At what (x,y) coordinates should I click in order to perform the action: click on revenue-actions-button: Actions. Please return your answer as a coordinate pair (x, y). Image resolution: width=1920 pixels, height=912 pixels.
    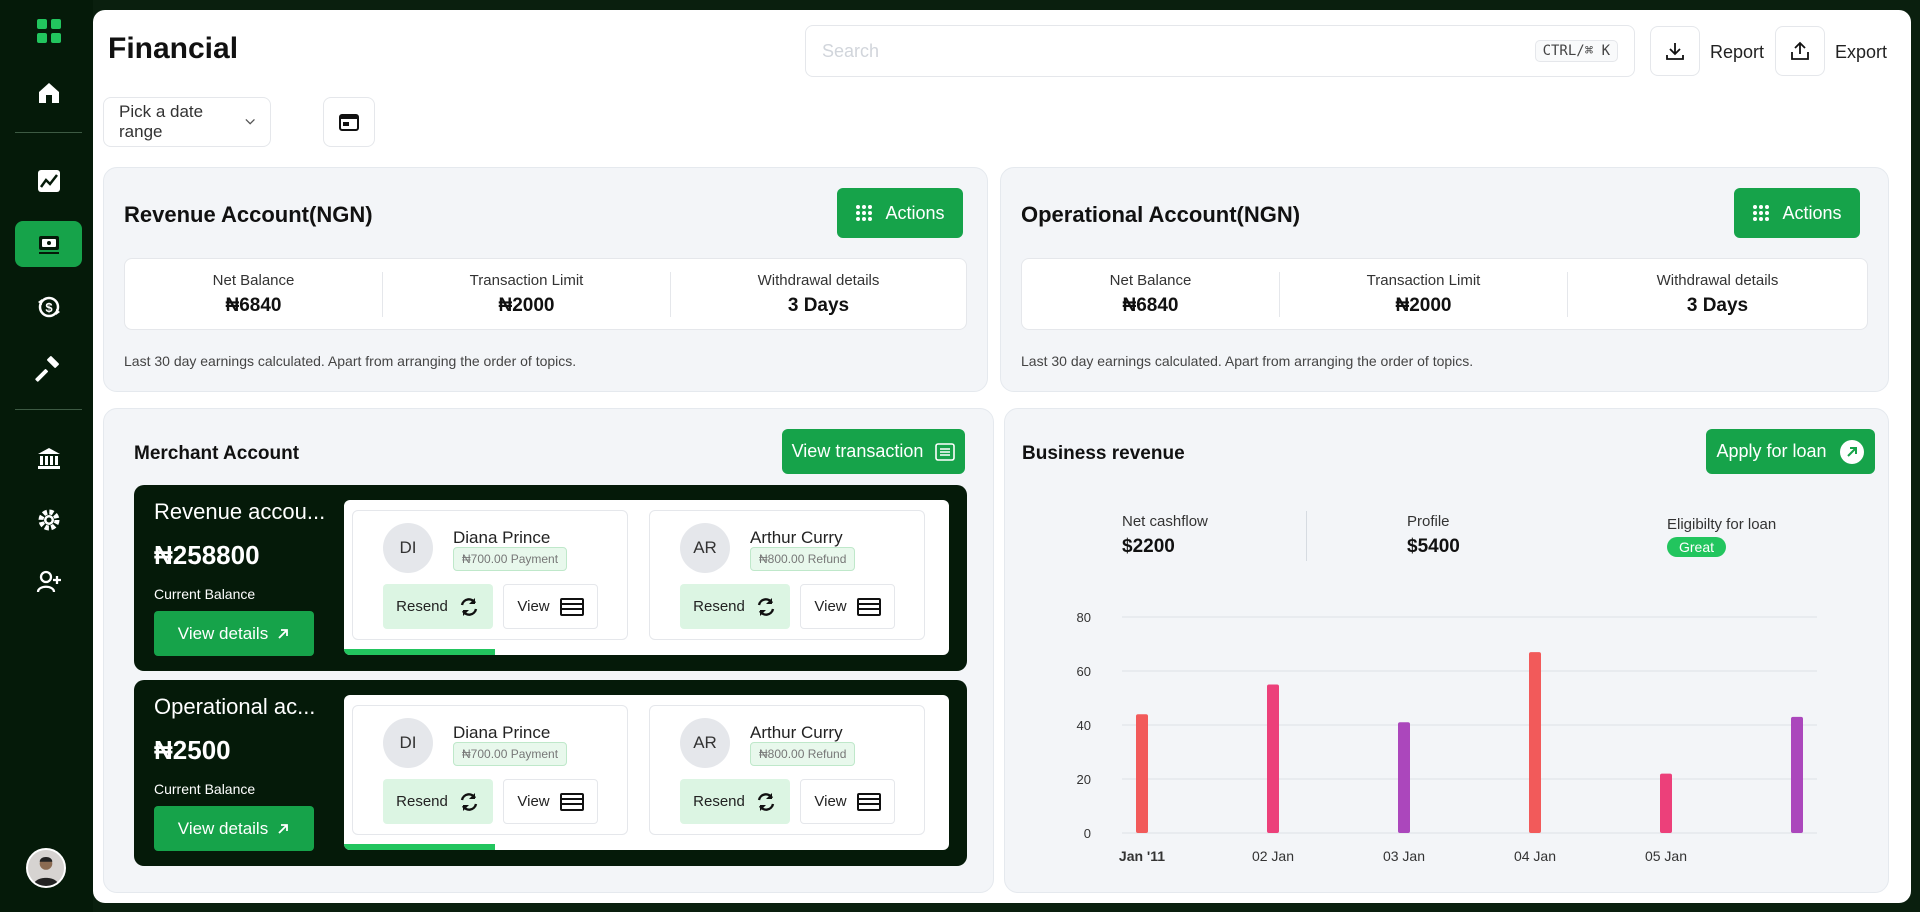
    Looking at the image, I should click on (900, 213).